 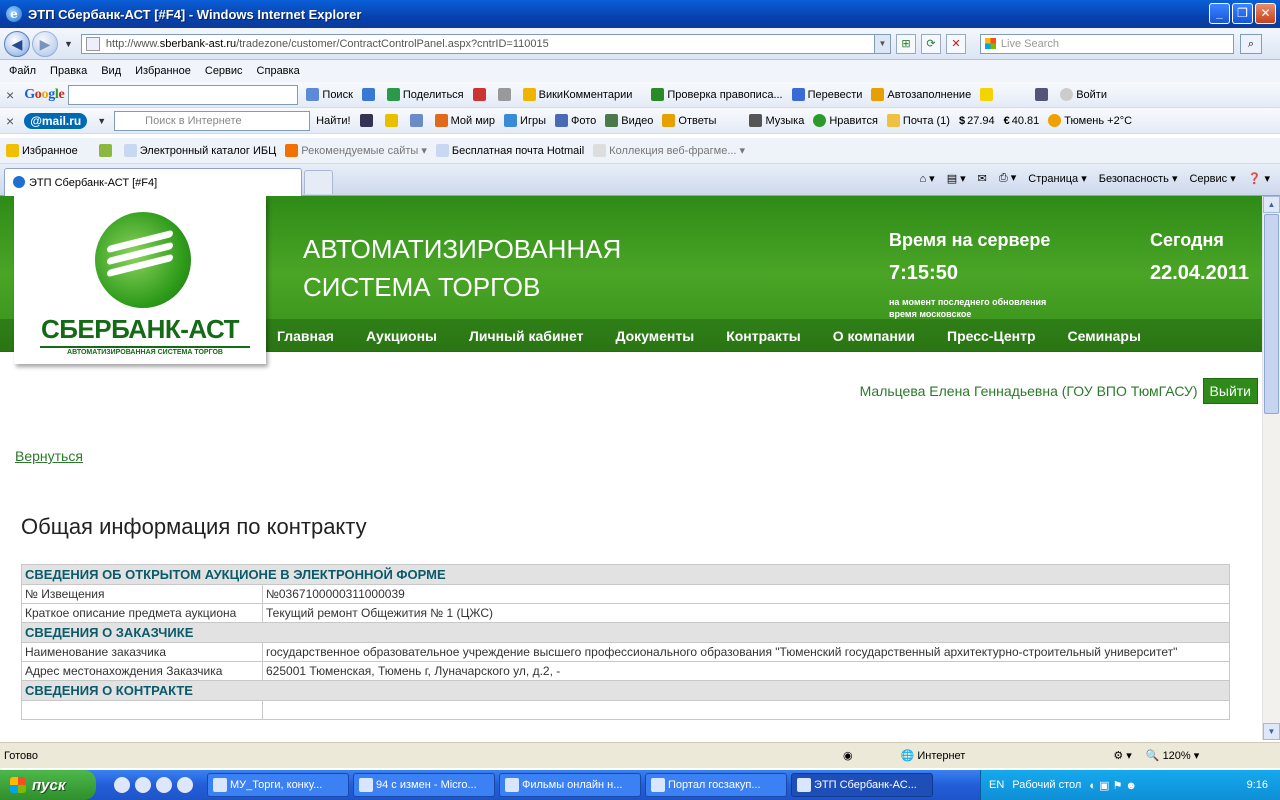 What do you see at coordinates (68, 44) in the screenshot?
I see `history-dropdown: ▼` at bounding box center [68, 44].